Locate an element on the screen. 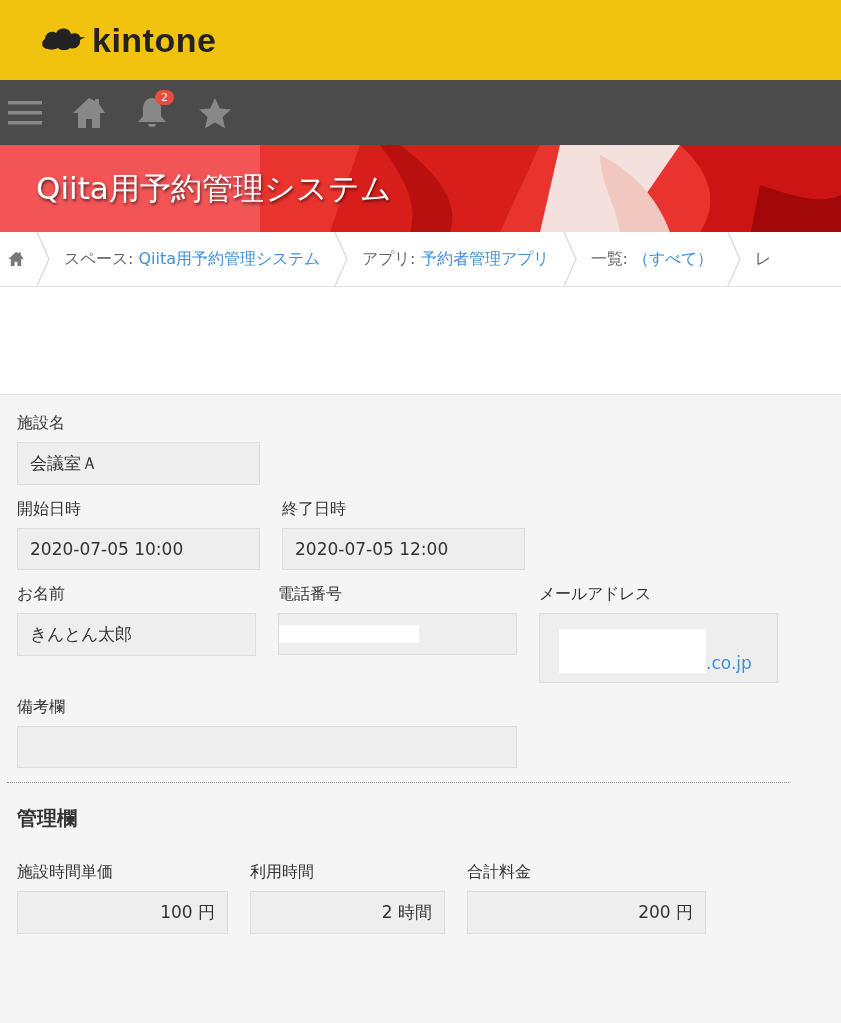  breadcrumb-link: （すべて） is located at coordinates (673, 259).